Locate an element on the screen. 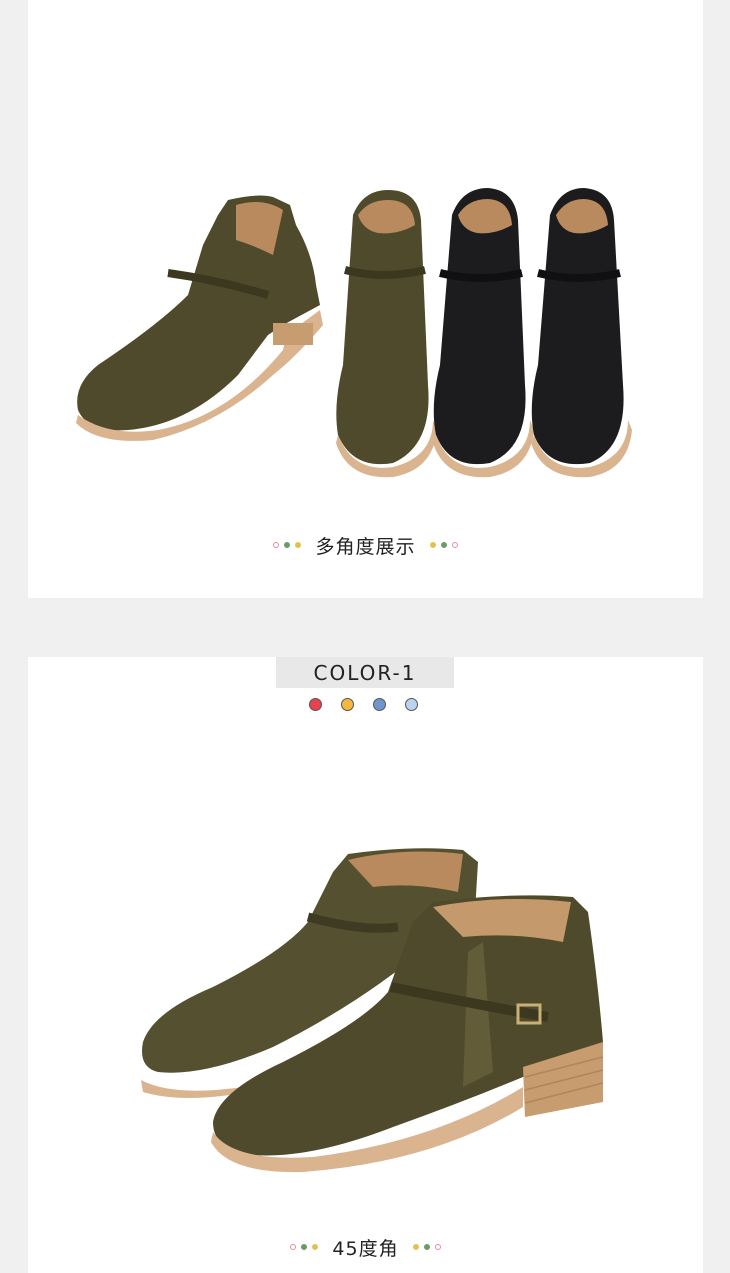 The width and height of the screenshot is (730, 1273). swatch-blue is located at coordinates (379, 704).